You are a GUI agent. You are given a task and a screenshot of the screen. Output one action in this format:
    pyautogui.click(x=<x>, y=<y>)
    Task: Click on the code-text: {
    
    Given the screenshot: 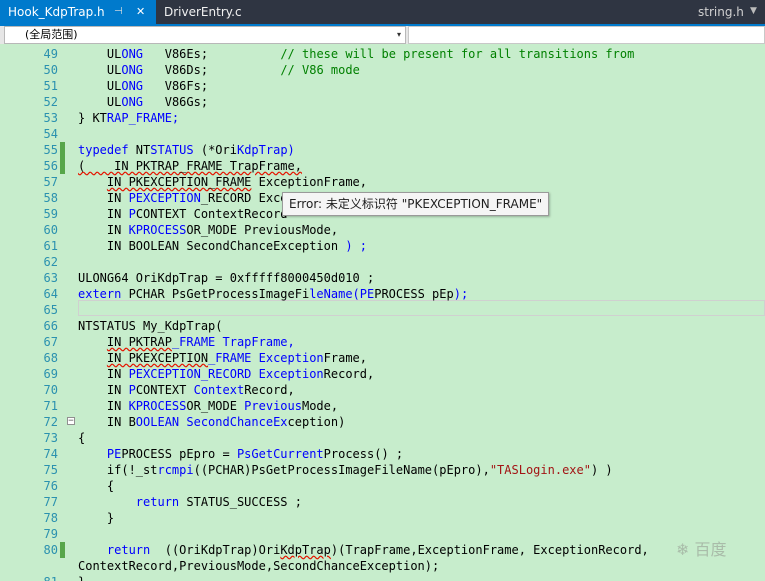 What is the action you would take?
    pyautogui.click(x=81, y=438)
    